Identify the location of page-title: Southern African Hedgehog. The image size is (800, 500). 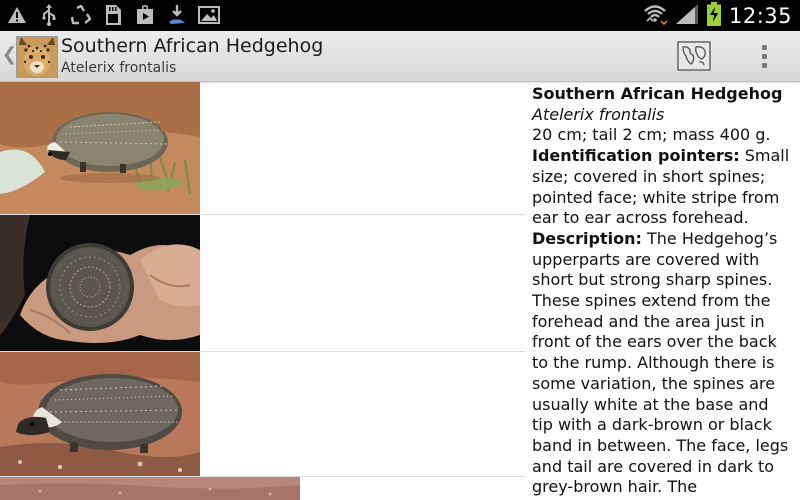
(192, 46).